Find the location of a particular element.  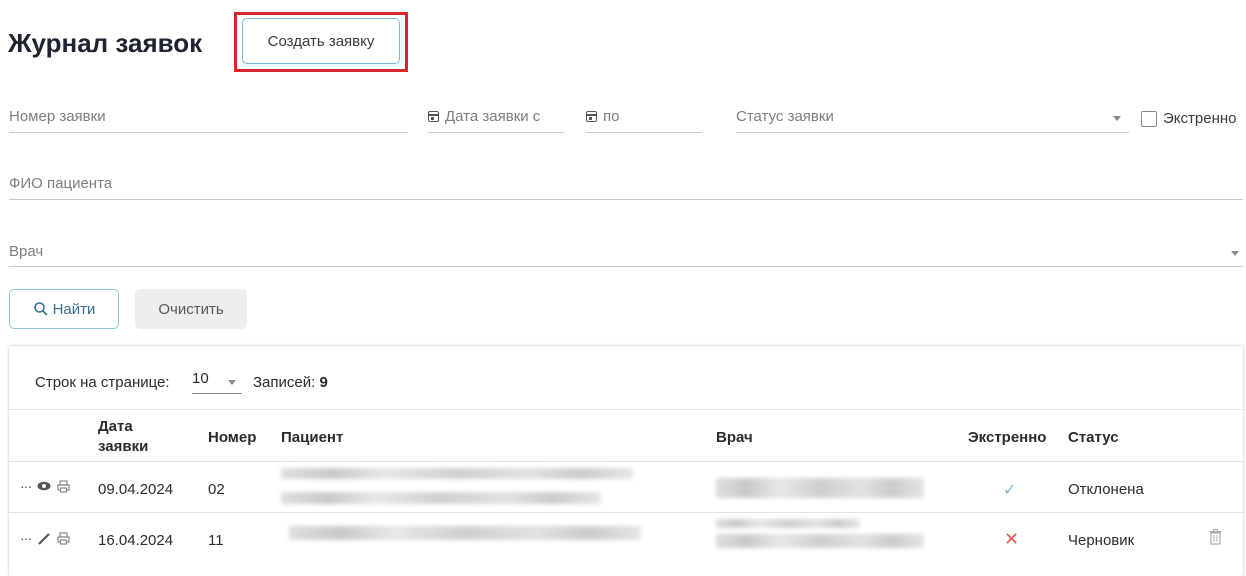

doctor-select: Врач is located at coordinates (26, 251).